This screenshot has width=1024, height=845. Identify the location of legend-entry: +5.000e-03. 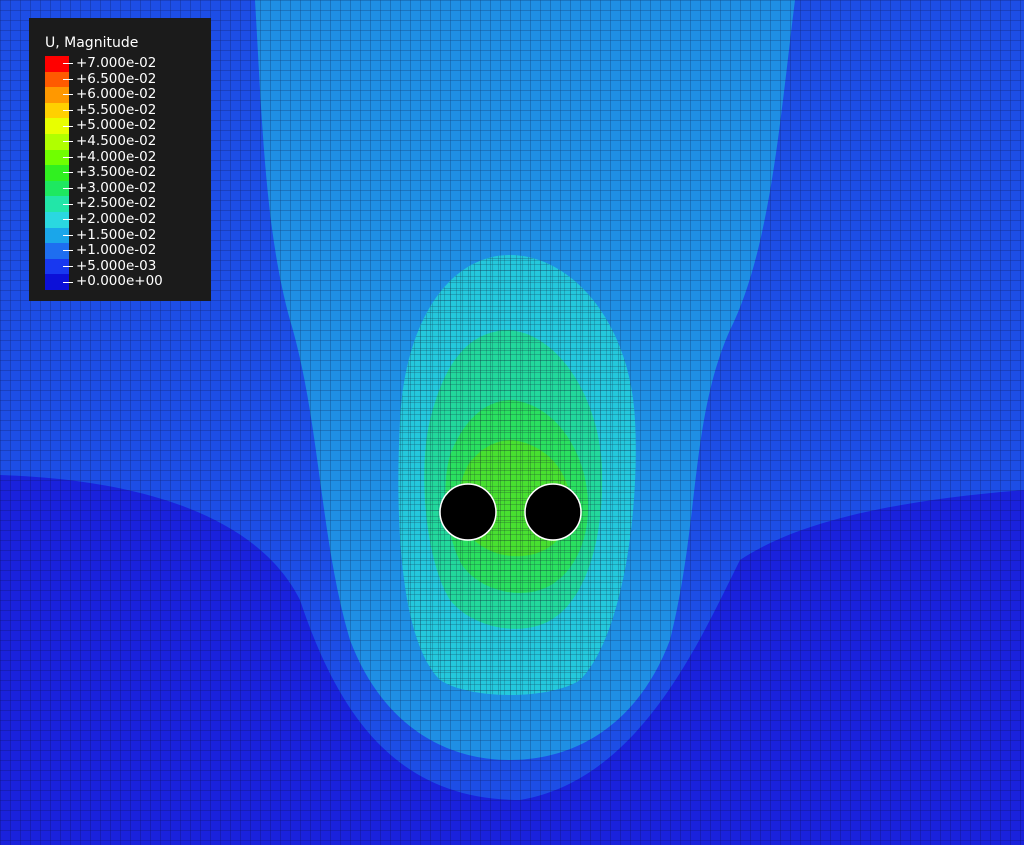
(128, 266).